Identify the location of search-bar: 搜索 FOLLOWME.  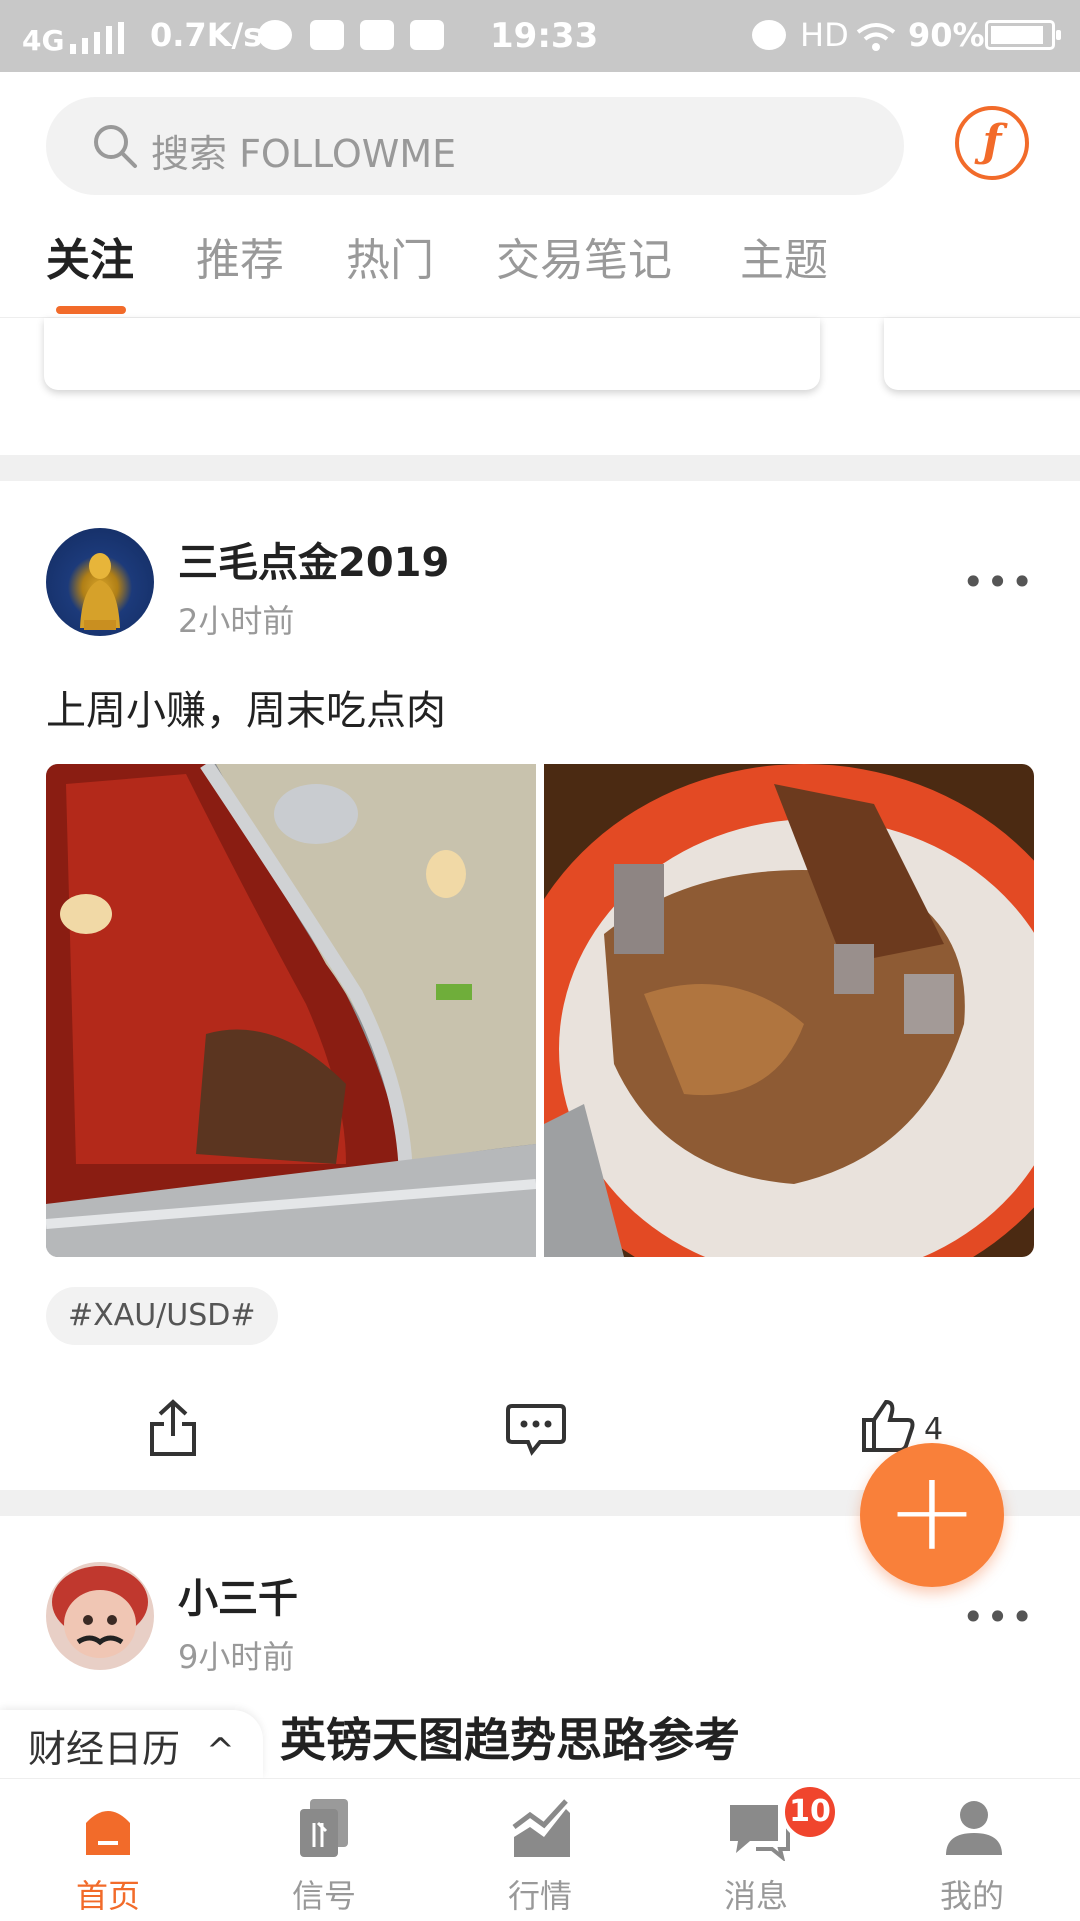
(475, 146).